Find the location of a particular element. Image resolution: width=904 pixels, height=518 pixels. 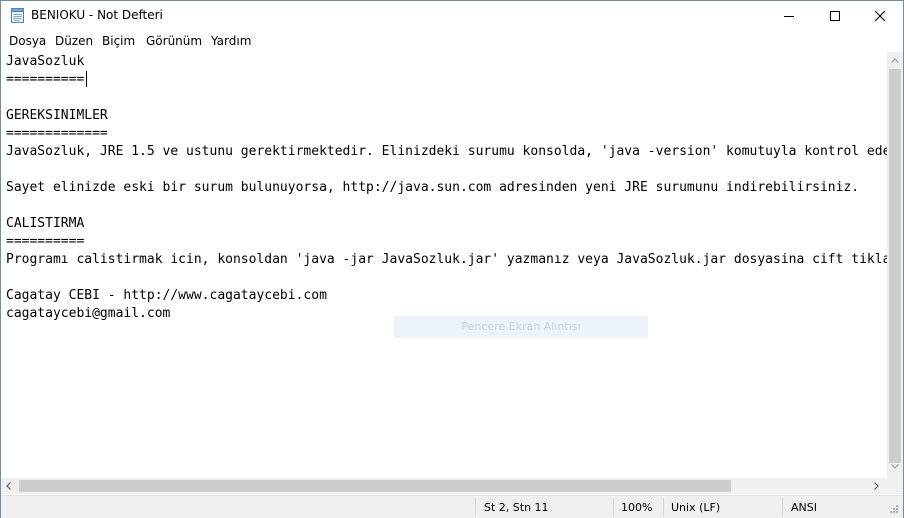

text-caret is located at coordinates (86, 79).